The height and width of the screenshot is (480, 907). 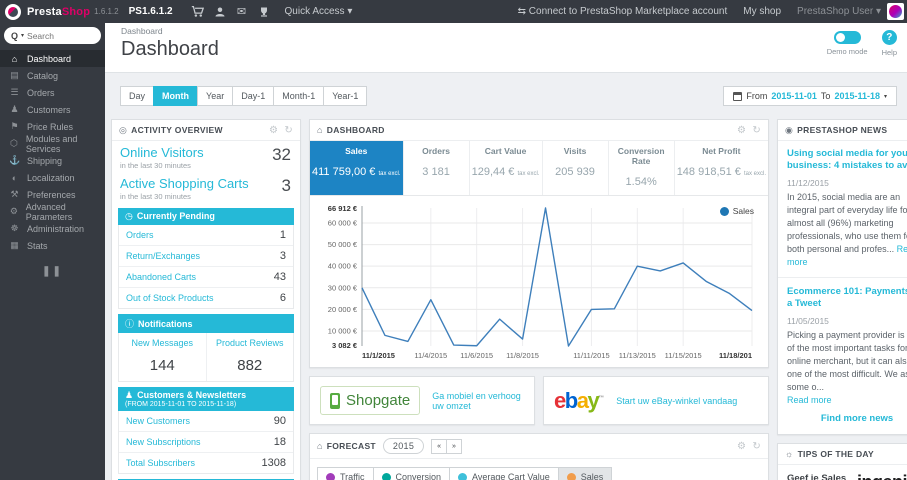 What do you see at coordinates (206, 183) in the screenshot?
I see `active-carts-label: Active Shopping Carts` at bounding box center [206, 183].